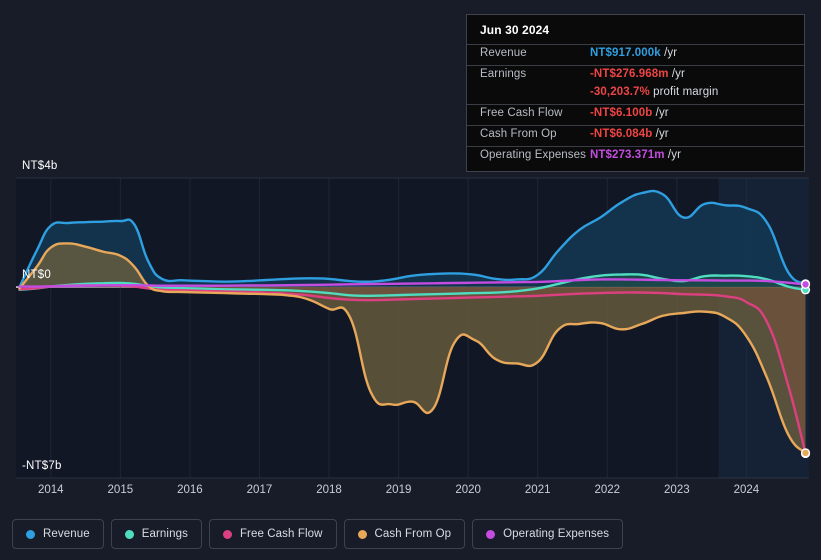 Image resolution: width=821 pixels, height=560 pixels. Describe the element at coordinates (805, 453) in the screenshot. I see `endpoint-dot-cash-from-op` at that location.